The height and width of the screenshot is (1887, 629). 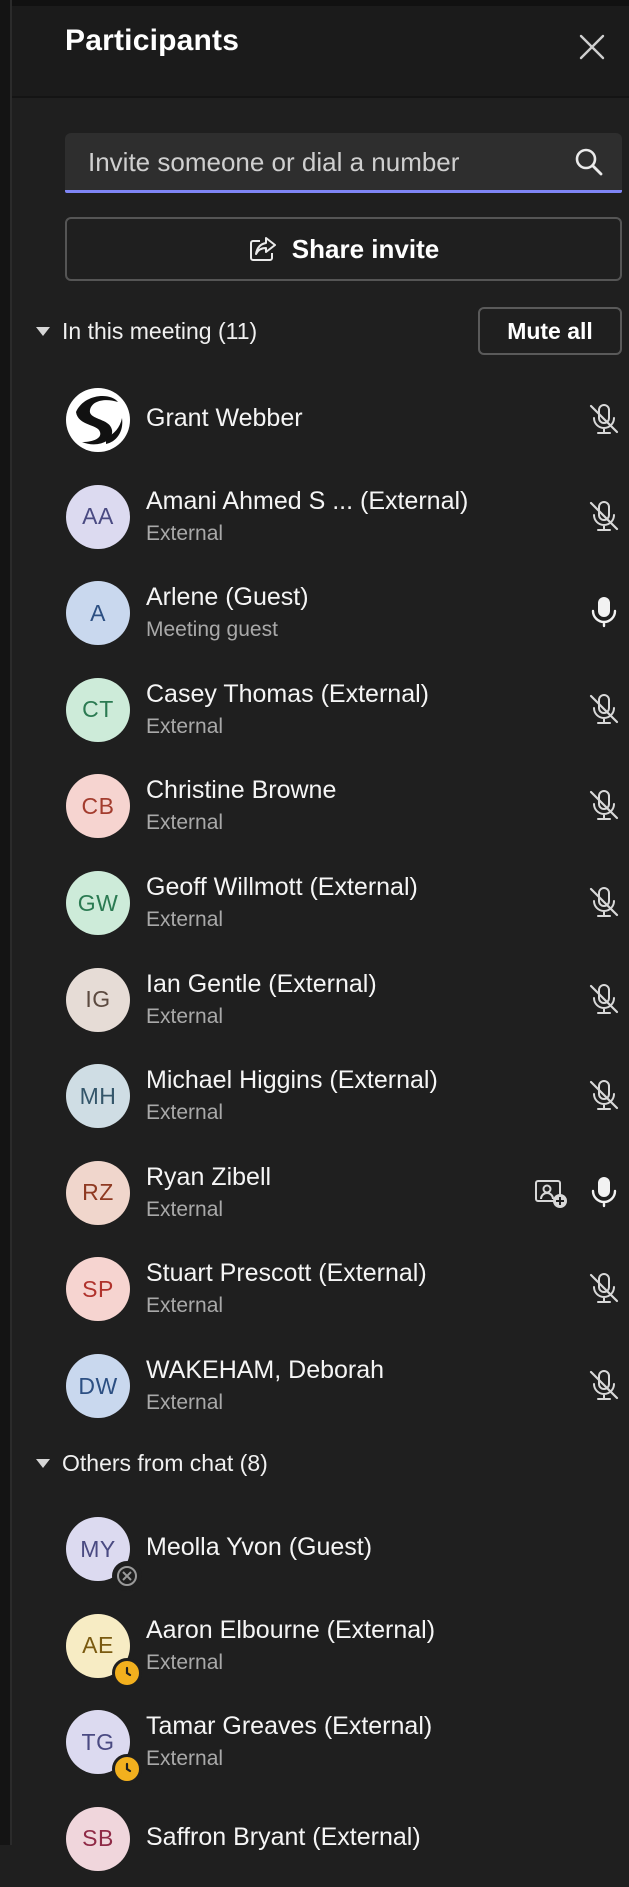 I want to click on participant-row: MH Michael Higgins (External) External, so click(x=320, y=1096).